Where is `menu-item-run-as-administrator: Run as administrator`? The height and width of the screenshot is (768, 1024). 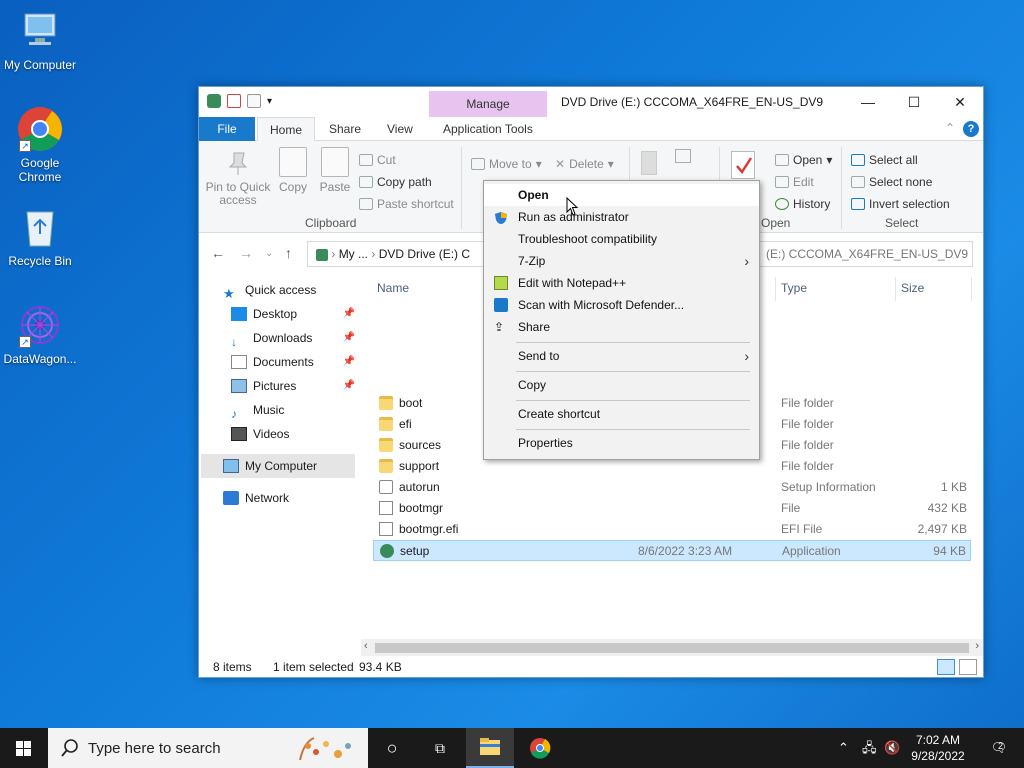 menu-item-run-as-administrator: Run as administrator is located at coordinates (621, 217).